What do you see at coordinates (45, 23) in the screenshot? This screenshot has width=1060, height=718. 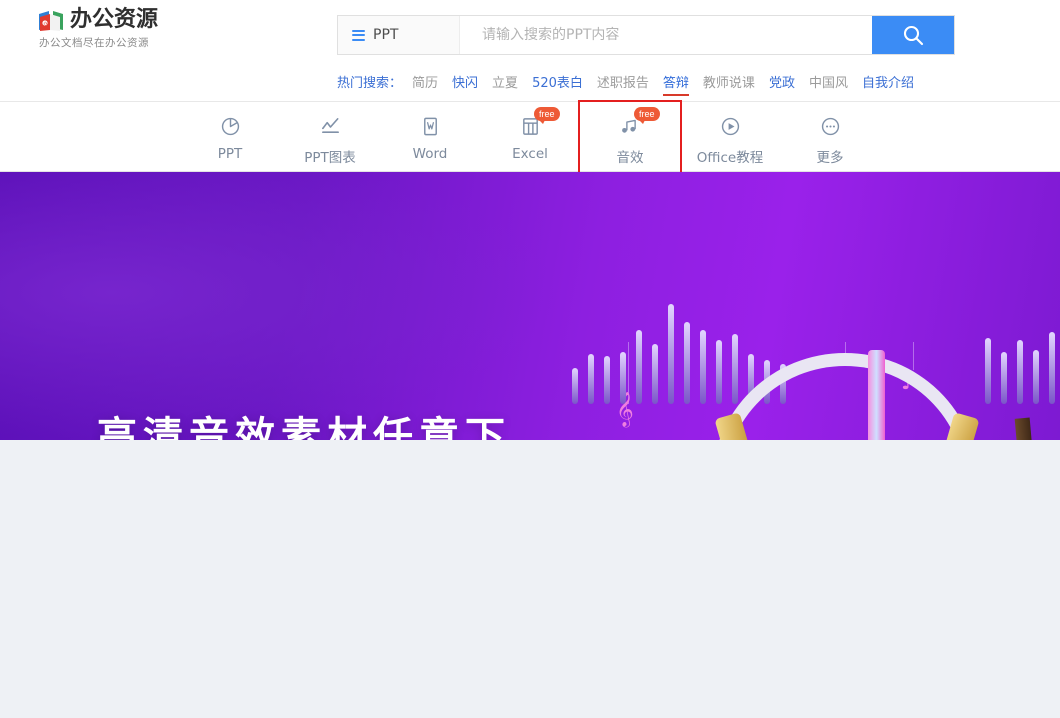 I see `svg-text: 办` at bounding box center [45, 23].